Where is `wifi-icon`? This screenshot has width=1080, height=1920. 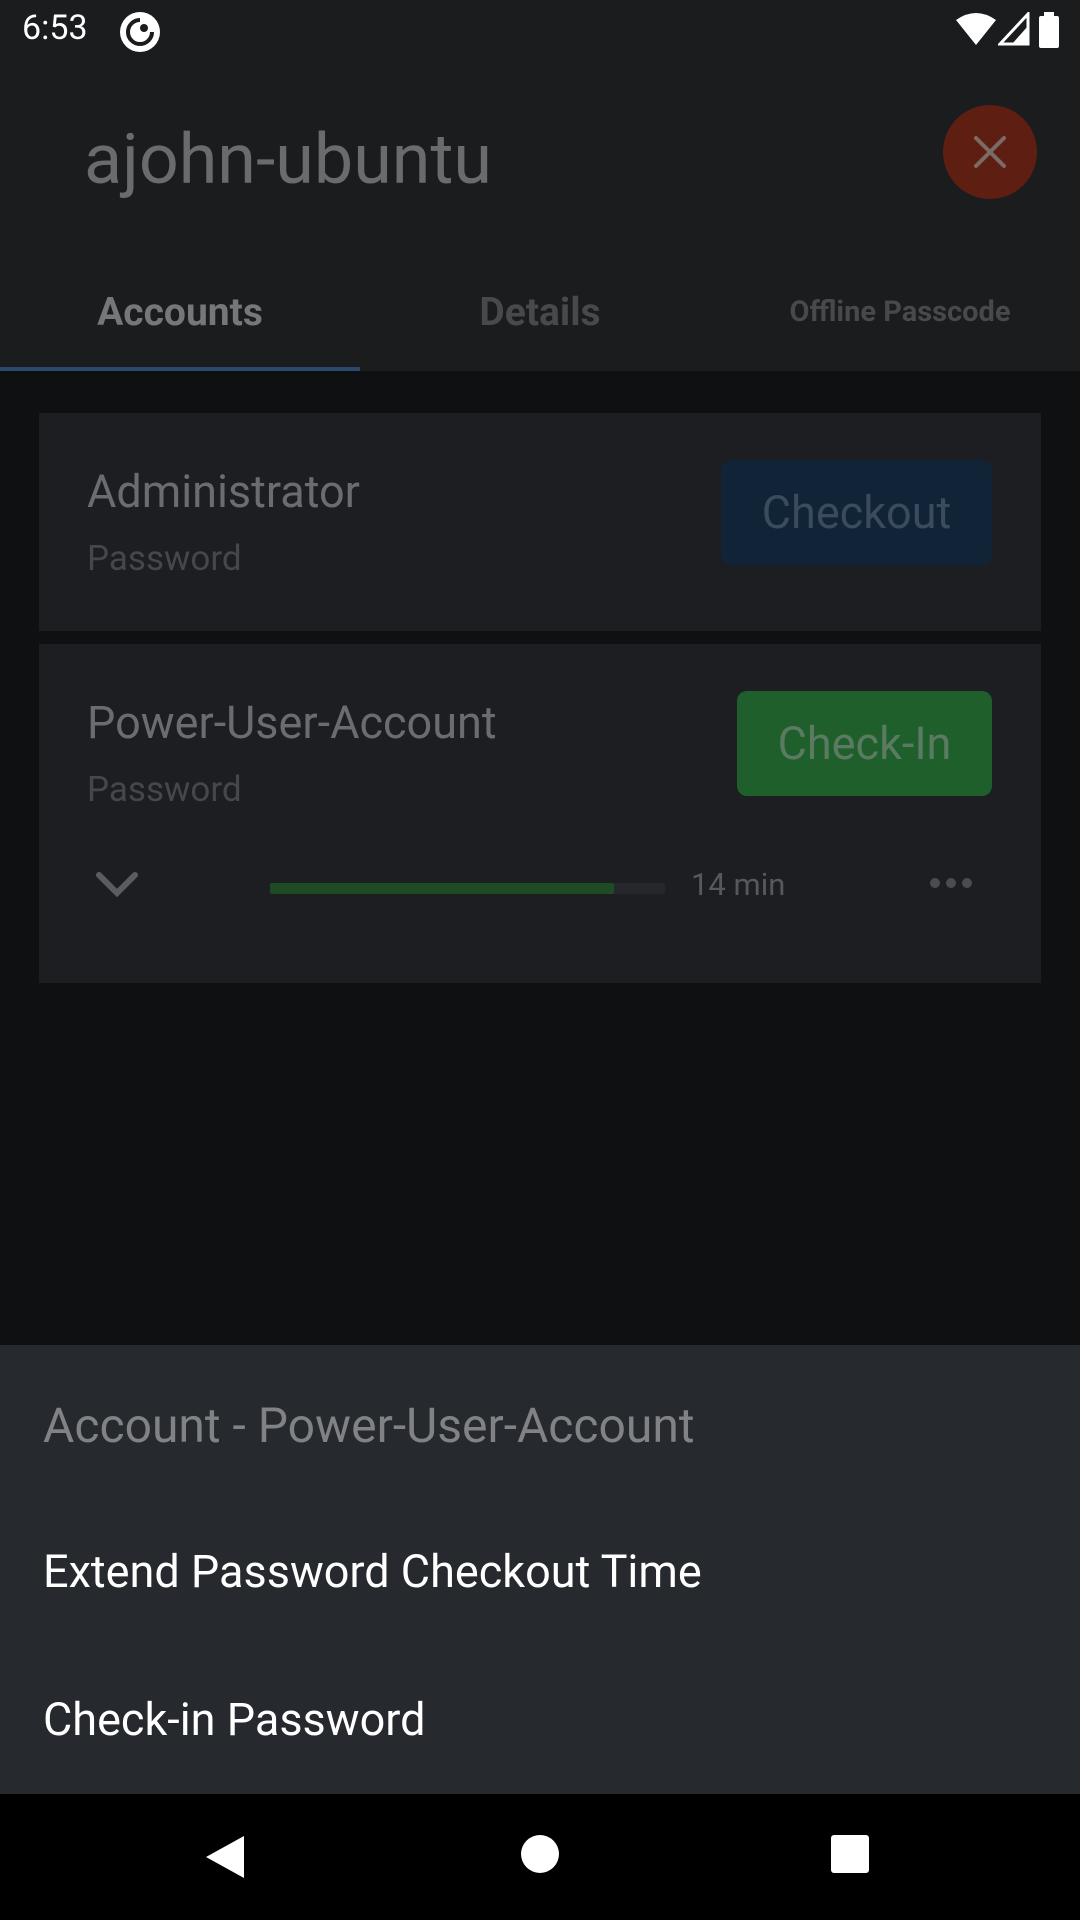 wifi-icon is located at coordinates (976, 29).